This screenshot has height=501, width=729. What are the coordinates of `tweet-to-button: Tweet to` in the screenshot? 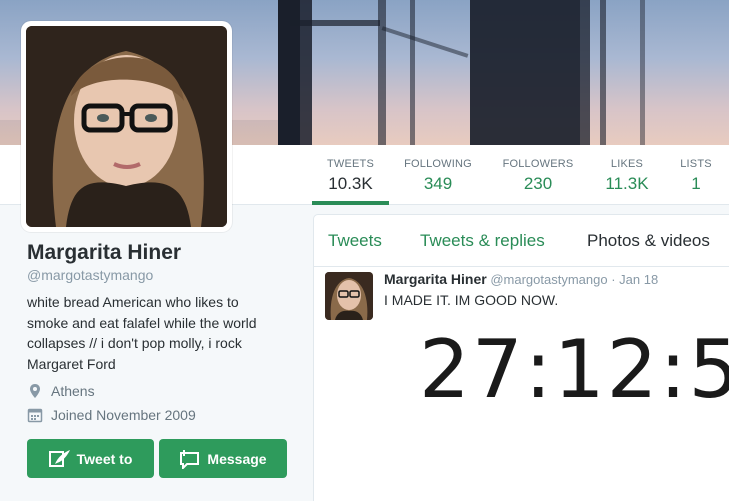 It's located at (90, 458).